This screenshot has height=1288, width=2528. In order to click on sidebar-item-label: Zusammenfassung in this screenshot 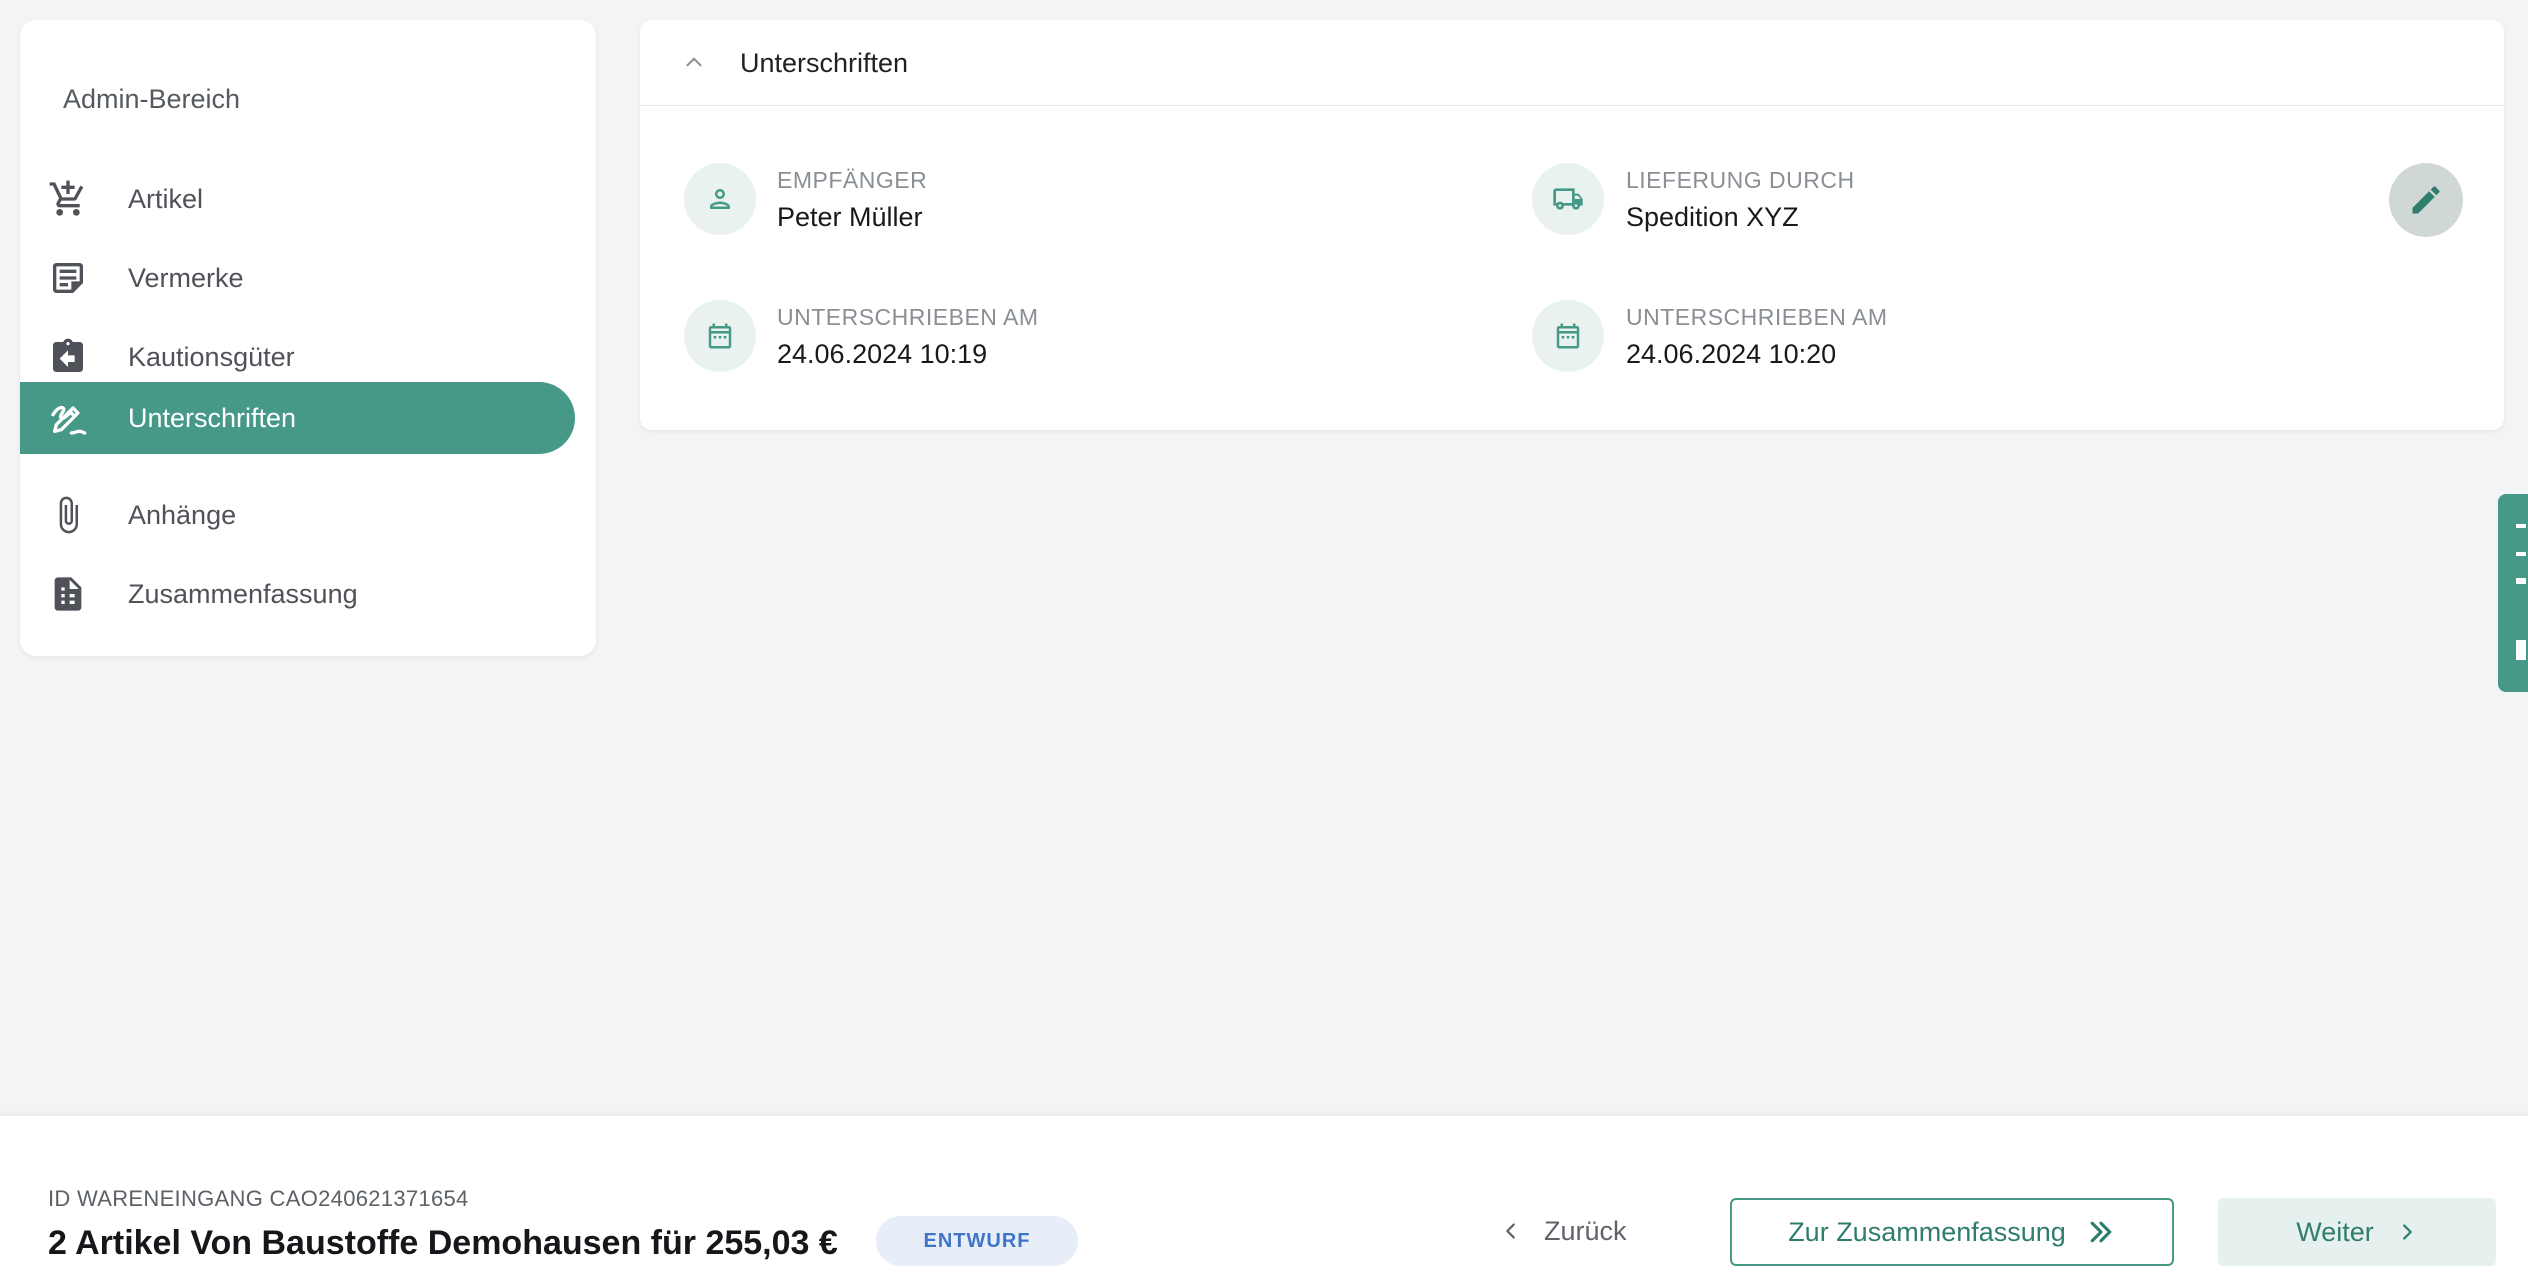, I will do `click(243, 593)`.